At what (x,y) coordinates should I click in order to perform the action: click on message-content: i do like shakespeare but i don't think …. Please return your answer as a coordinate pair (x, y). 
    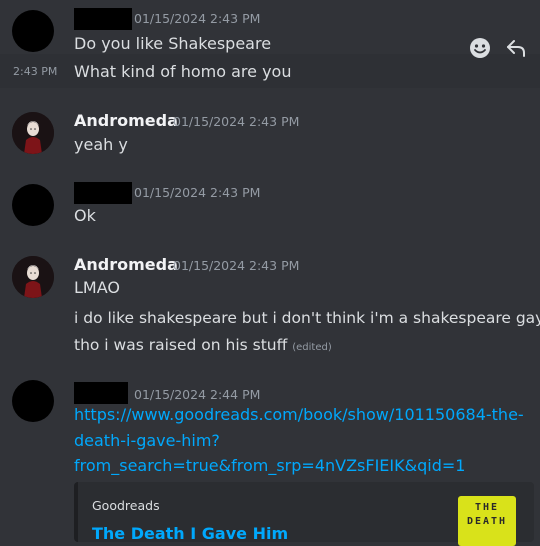
    Looking at the image, I should click on (307, 318).